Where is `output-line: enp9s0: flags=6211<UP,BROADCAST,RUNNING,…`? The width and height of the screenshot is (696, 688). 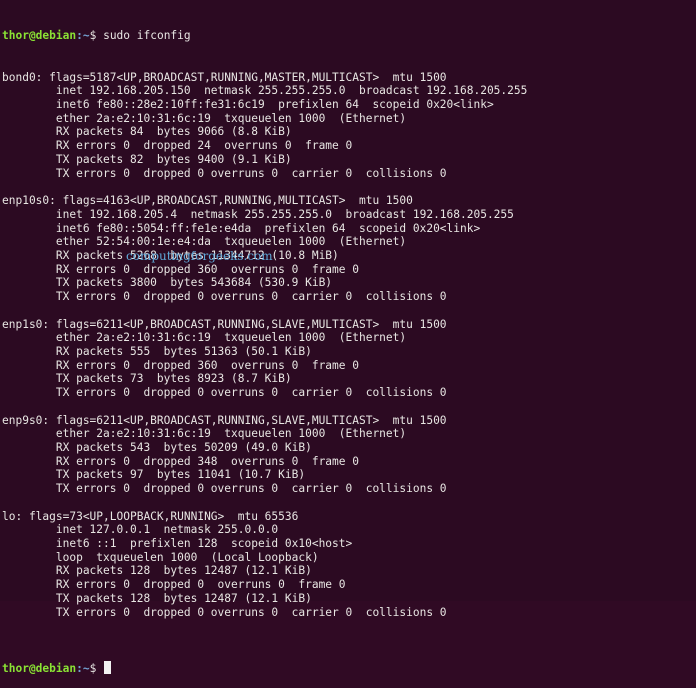 output-line: enp9s0: flags=6211<UP,BROADCAST,RUNNING,… is located at coordinates (224, 420).